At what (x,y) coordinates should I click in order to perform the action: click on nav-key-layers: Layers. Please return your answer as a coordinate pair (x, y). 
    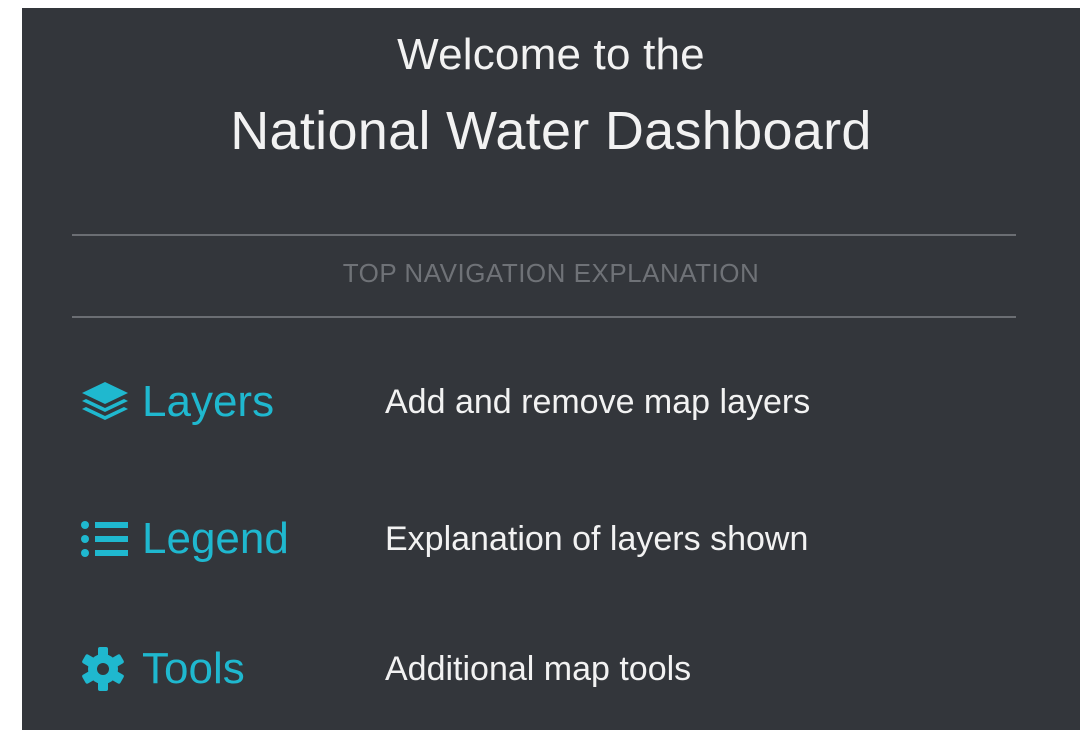
    Looking at the image, I should click on (232, 402).